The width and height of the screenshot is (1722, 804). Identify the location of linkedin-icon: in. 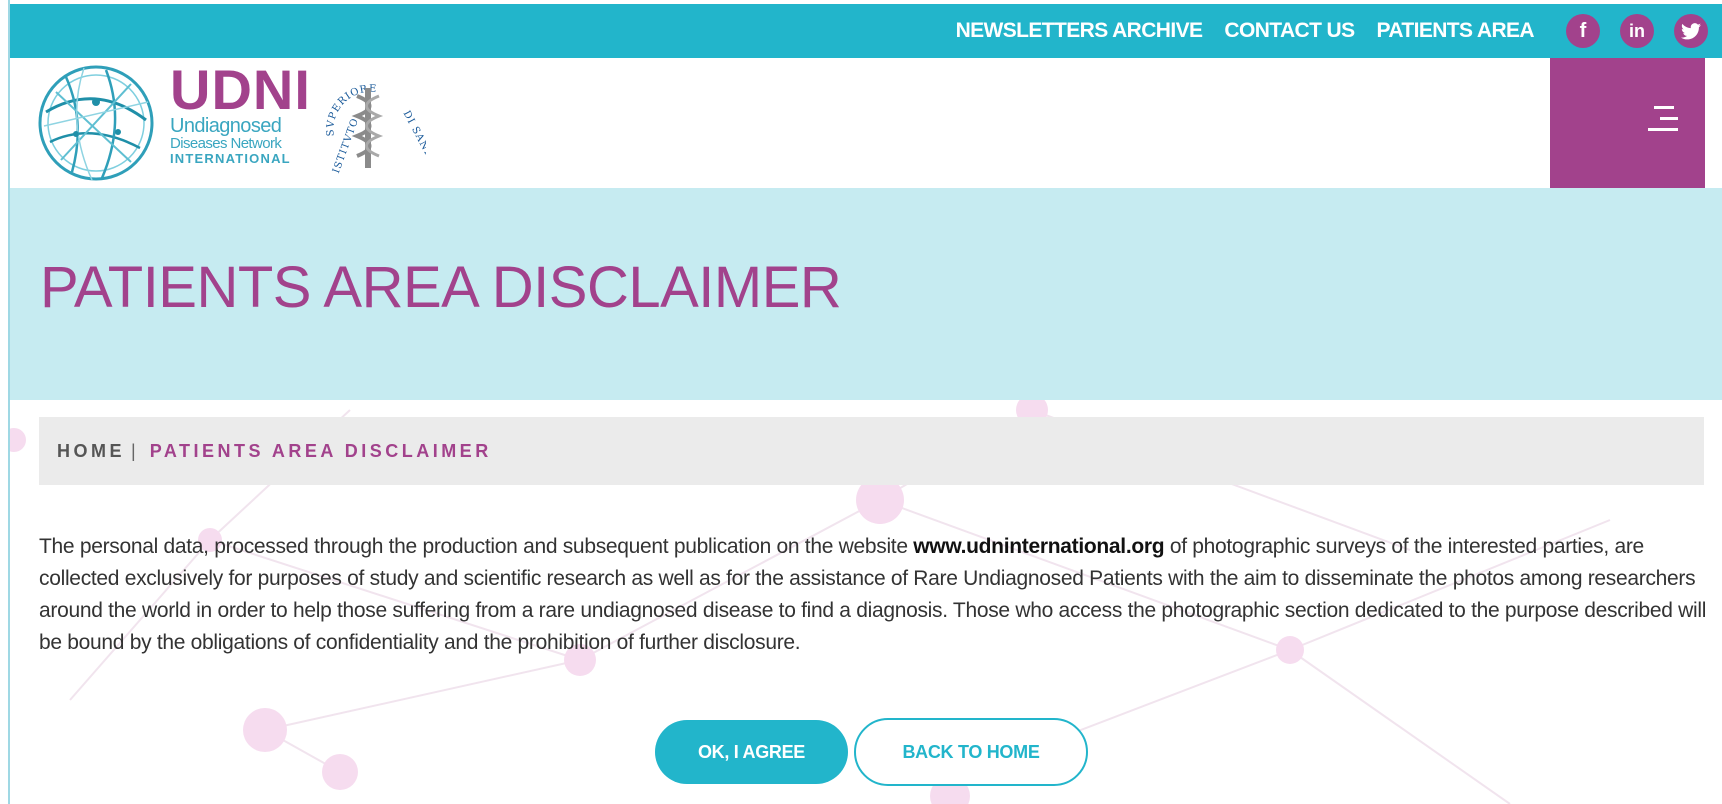
(1637, 31).